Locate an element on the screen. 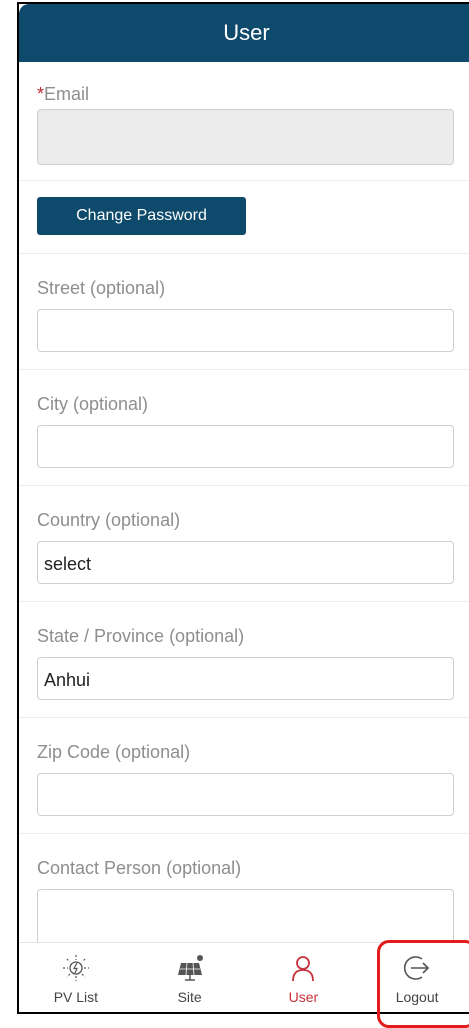 This screenshot has width=469, height=1028. required-mark: * is located at coordinates (41, 94).